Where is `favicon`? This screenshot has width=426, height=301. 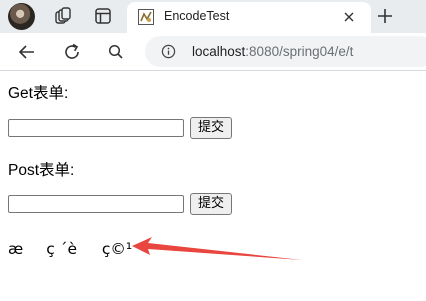
favicon is located at coordinates (146, 17).